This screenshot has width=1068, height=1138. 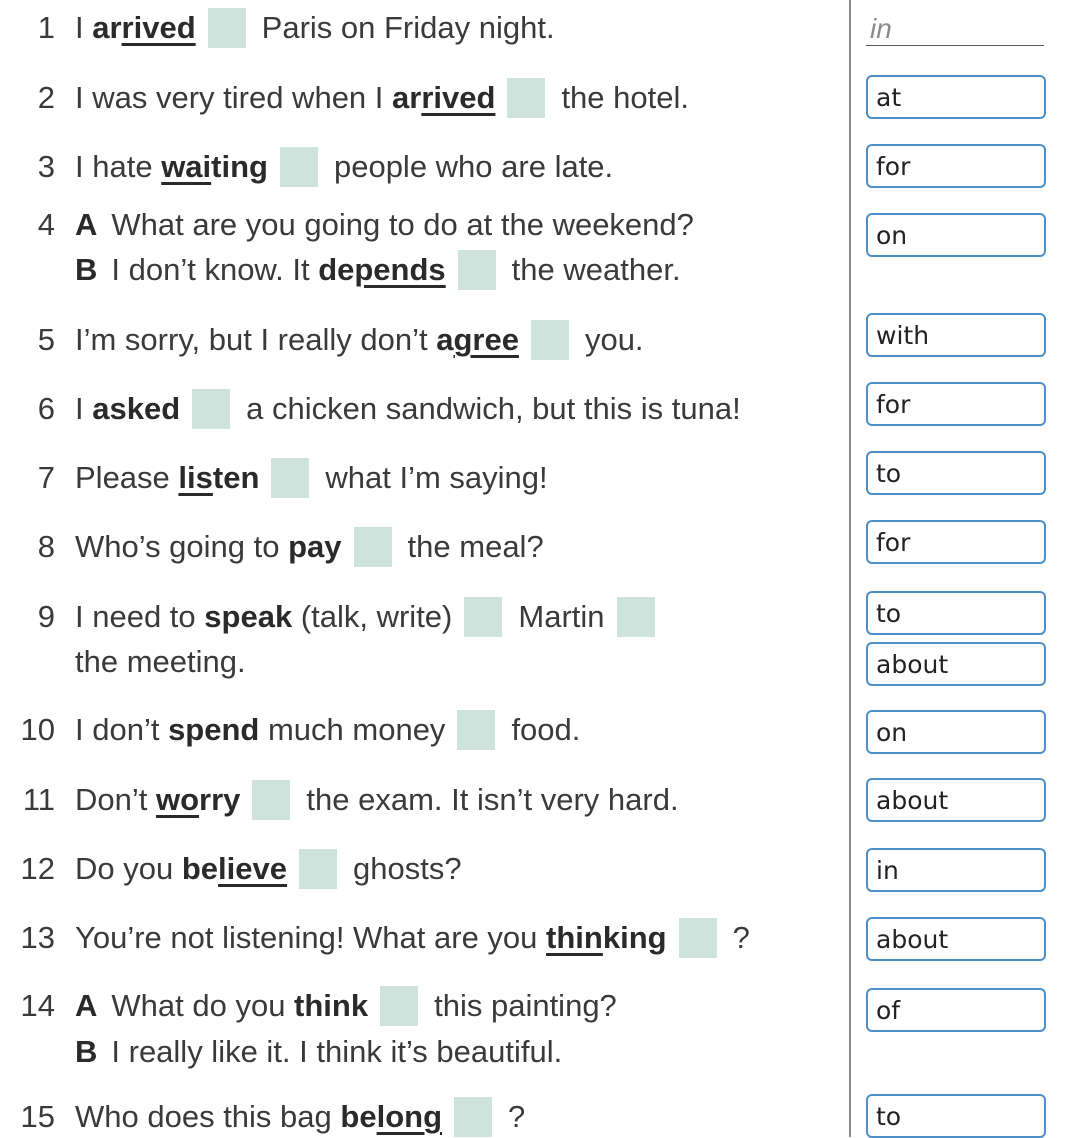 I want to click on sentence-text: Do you be lieve ghosts?, so click(x=268, y=869).